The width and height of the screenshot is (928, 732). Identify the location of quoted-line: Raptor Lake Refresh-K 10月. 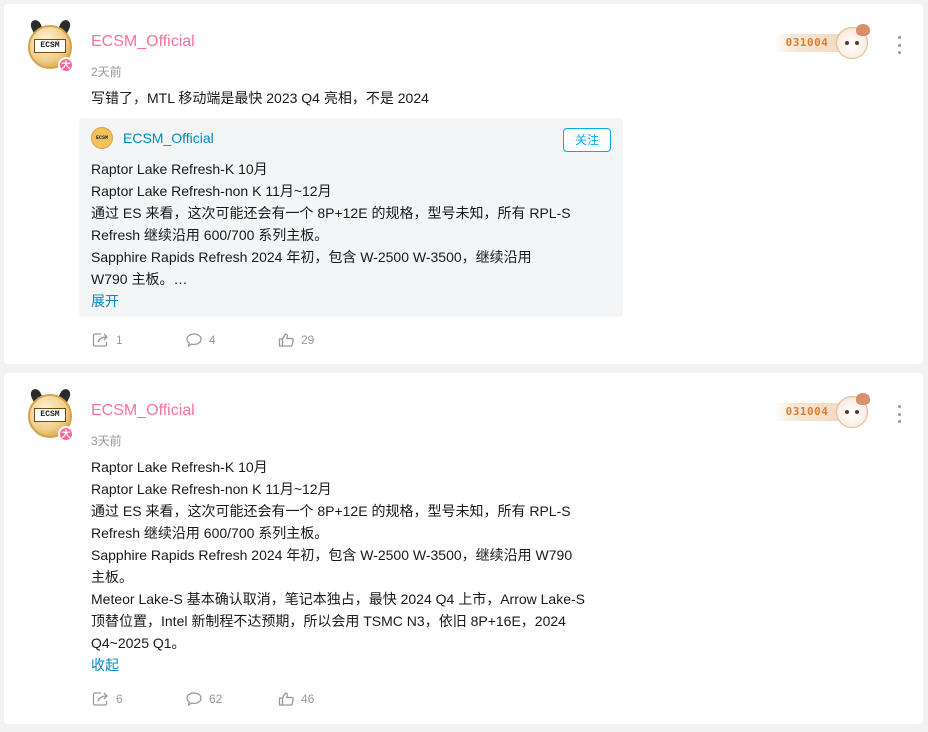
(179, 169).